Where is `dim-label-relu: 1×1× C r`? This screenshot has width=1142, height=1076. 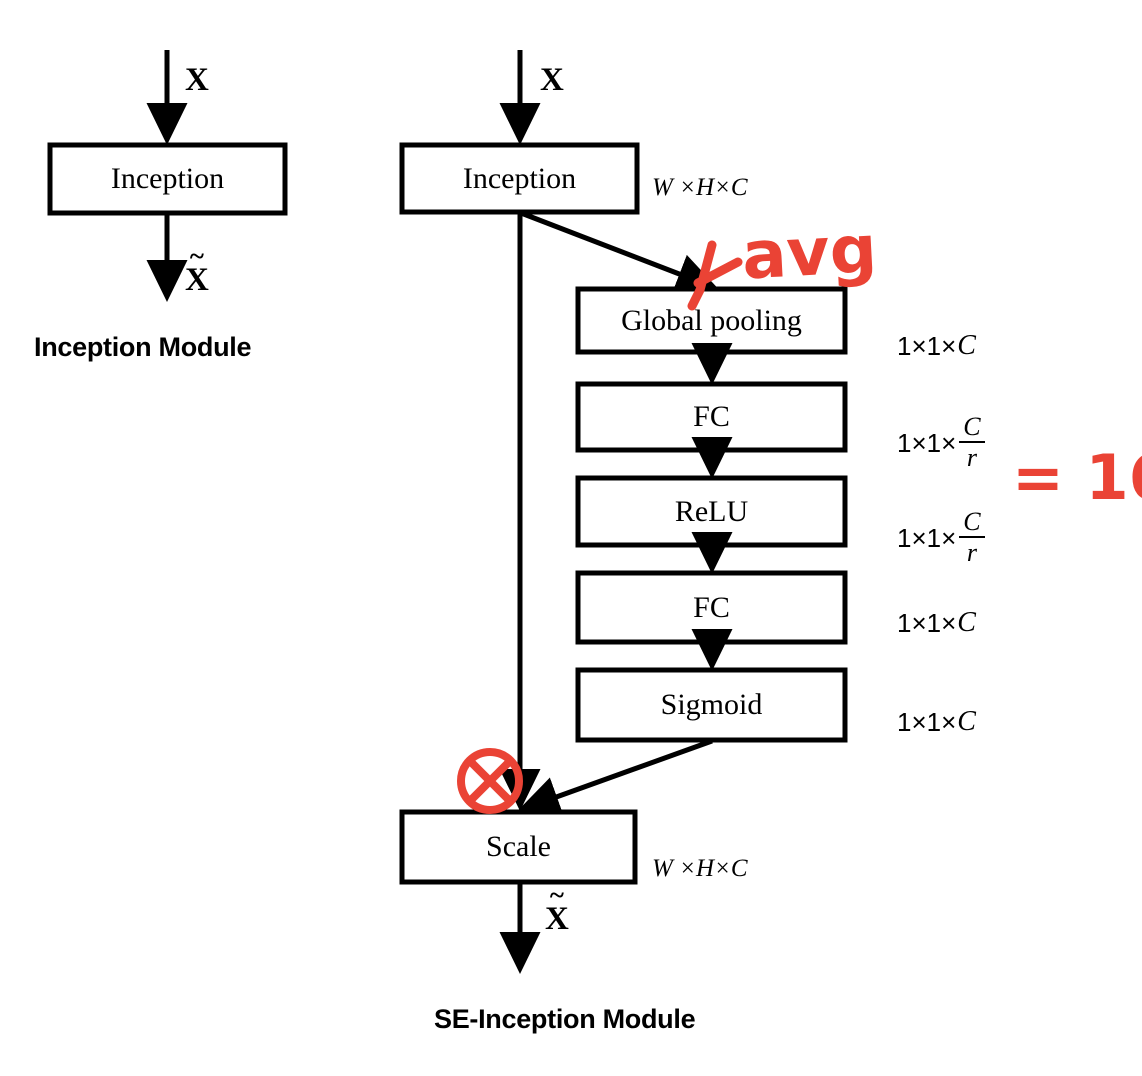 dim-label-relu: 1×1× C r is located at coordinates (941, 537).